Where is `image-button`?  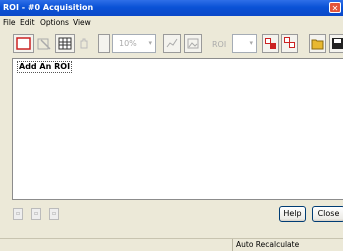
image-button is located at coordinates (193, 43).